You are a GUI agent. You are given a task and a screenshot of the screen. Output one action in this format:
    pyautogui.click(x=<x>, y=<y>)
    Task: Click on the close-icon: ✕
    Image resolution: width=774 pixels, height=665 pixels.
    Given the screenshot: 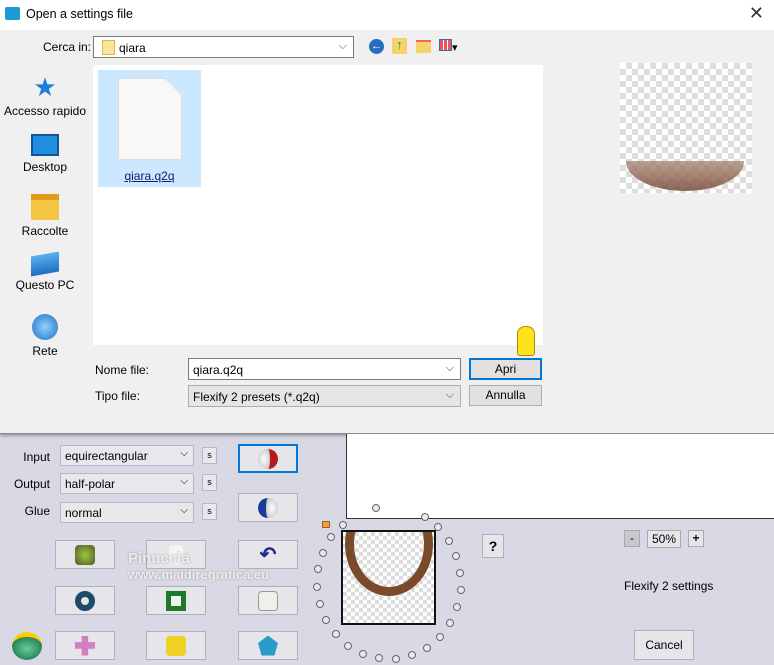 What is the action you would take?
    pyautogui.click(x=756, y=13)
    